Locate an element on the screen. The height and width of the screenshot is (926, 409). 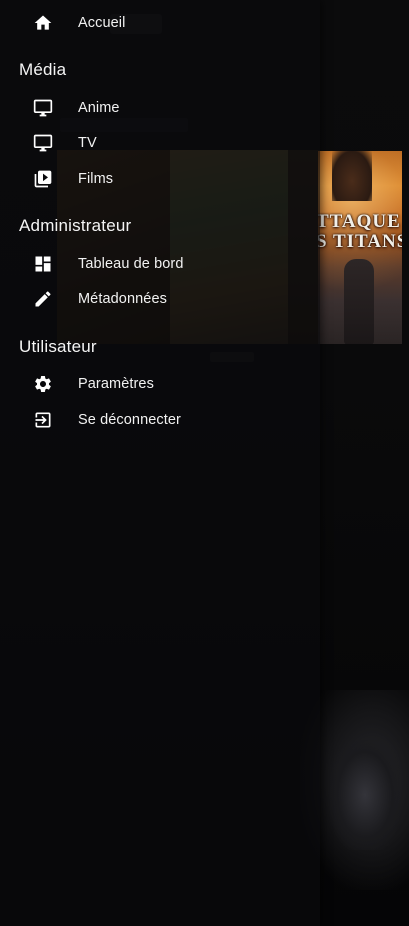
nav-item-tv: TV is located at coordinates (160, 143).